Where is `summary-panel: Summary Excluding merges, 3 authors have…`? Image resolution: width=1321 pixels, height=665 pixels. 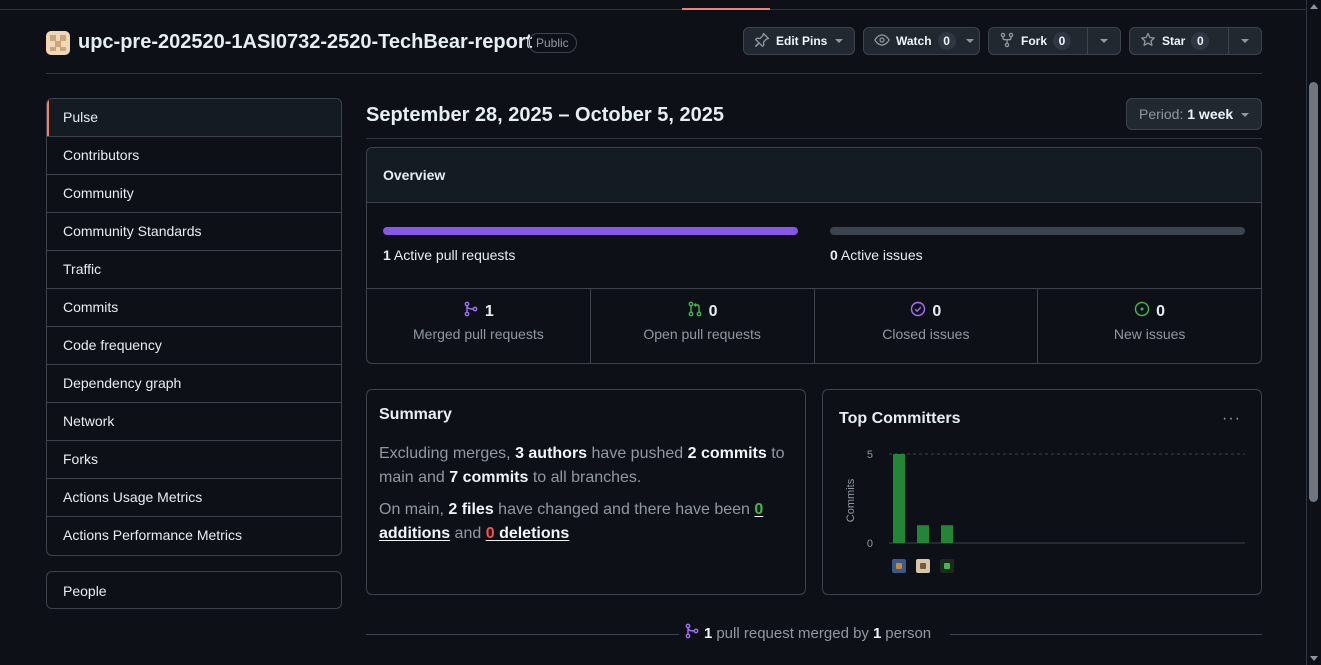
summary-panel: Summary Excluding merges, 3 authors have… is located at coordinates (586, 492).